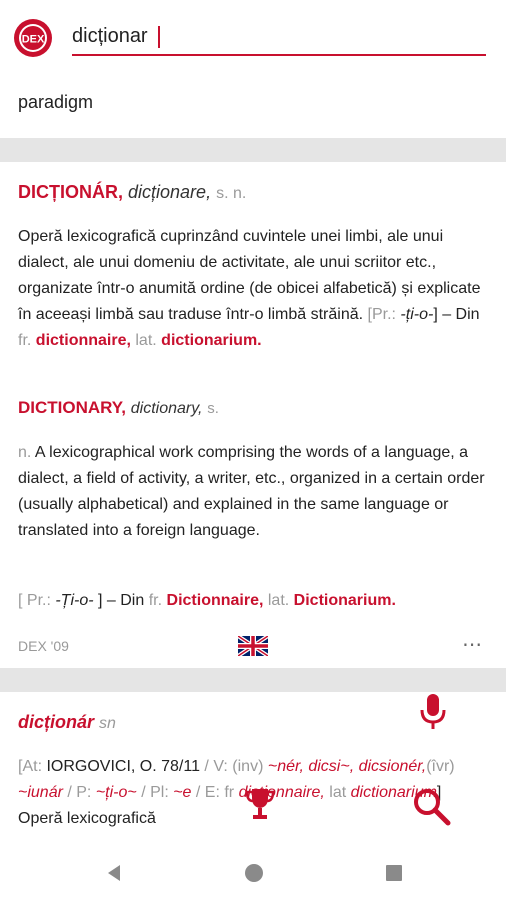 This screenshot has width=506, height=900. What do you see at coordinates (116, 792) in the screenshot?
I see `pronunciation: ~ți-o~` at bounding box center [116, 792].